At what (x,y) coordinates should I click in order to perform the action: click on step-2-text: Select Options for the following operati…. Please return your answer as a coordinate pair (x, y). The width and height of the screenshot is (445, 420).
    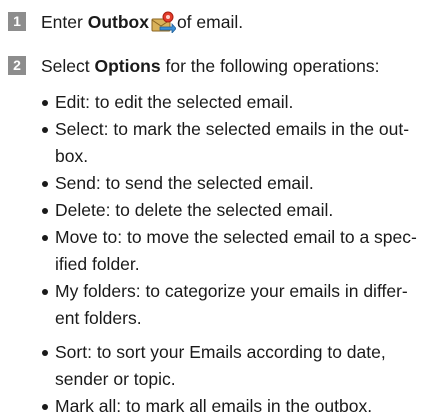
    Looking at the image, I should click on (210, 66).